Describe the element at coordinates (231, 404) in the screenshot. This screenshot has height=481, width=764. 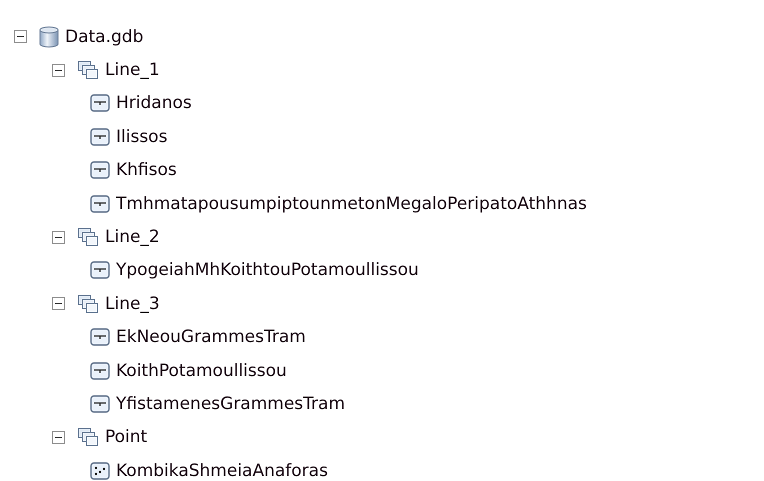
I see `tree-item: YfistamenesGrammesTram` at that location.